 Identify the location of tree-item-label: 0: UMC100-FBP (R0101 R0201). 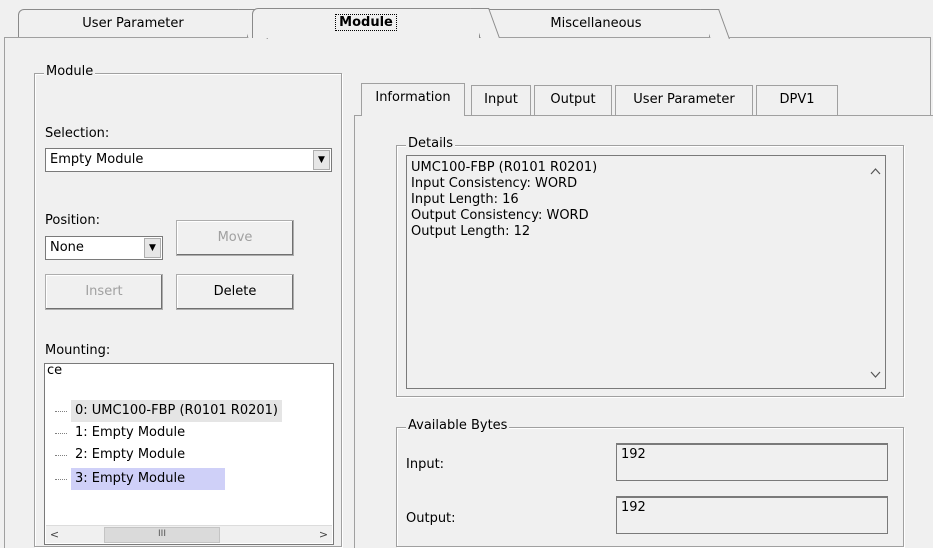
(176, 411).